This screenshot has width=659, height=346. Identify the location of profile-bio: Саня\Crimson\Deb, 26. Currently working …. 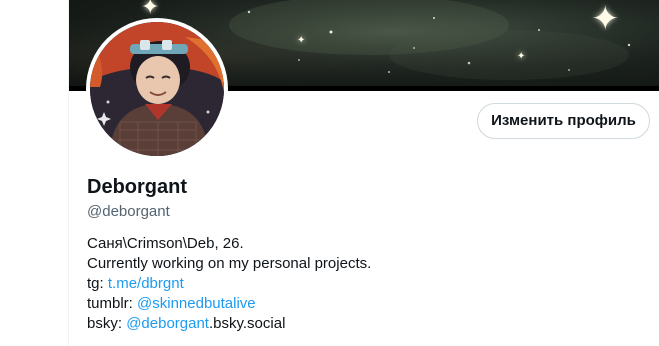
(229, 284).